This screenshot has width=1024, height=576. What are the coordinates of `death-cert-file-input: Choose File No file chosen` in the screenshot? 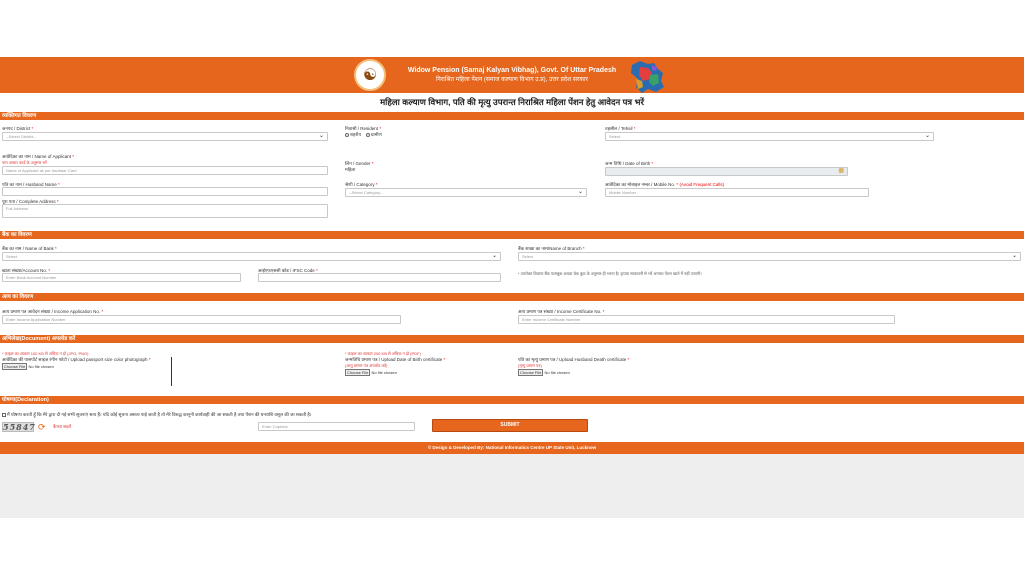 It's located at (544, 372).